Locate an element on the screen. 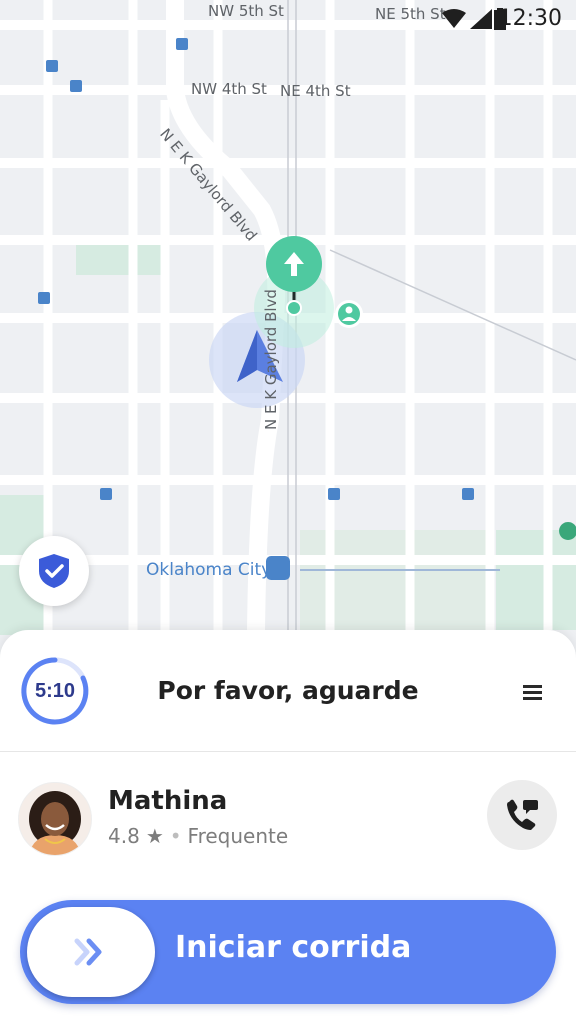 Image resolution: width=576 pixels, height=1024 pixels. status-time: 12:30 is located at coordinates (530, 18).